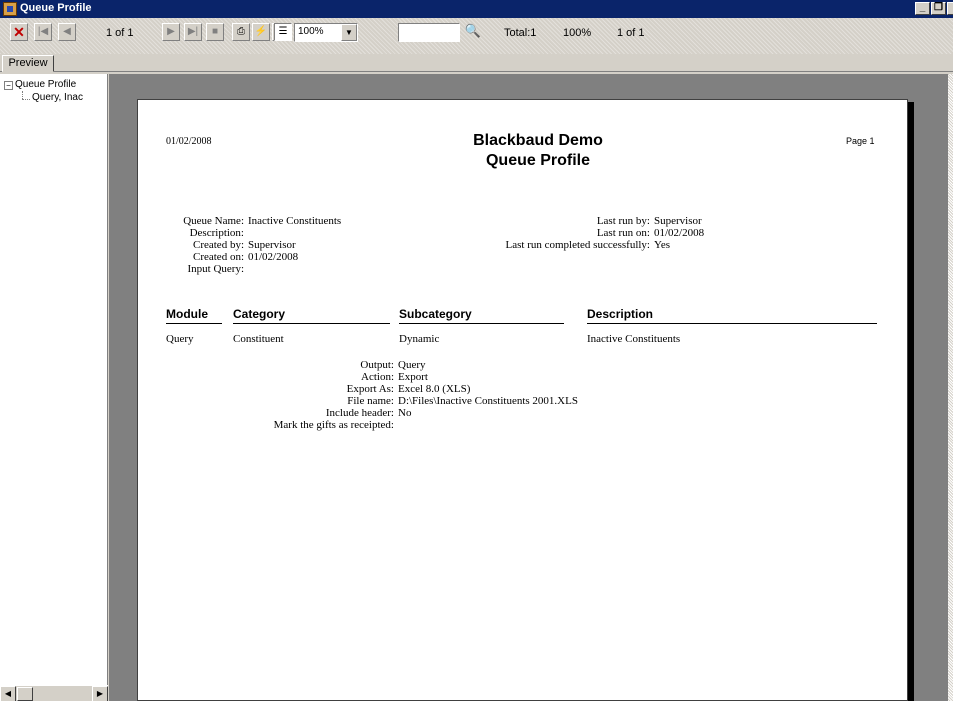  I want to click on total-label: Total:1, so click(520, 33).